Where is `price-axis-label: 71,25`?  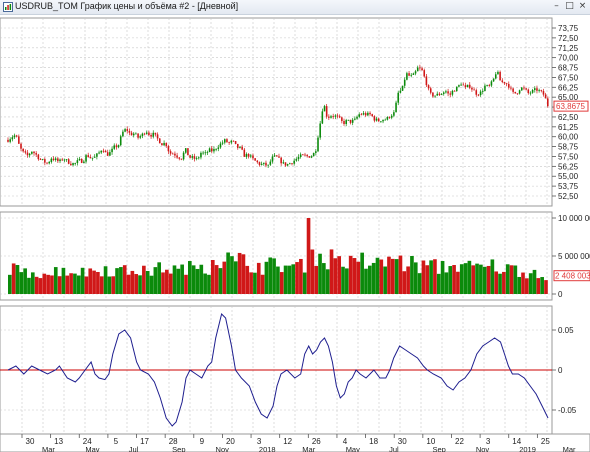
price-axis-label: 71,25 is located at coordinates (568, 48).